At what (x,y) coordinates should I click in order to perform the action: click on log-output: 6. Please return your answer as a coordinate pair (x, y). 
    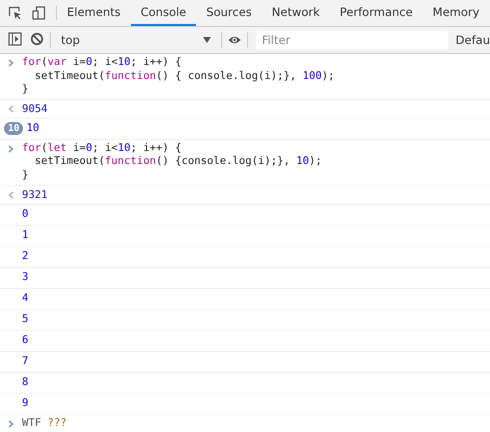
    Looking at the image, I should click on (25, 340).